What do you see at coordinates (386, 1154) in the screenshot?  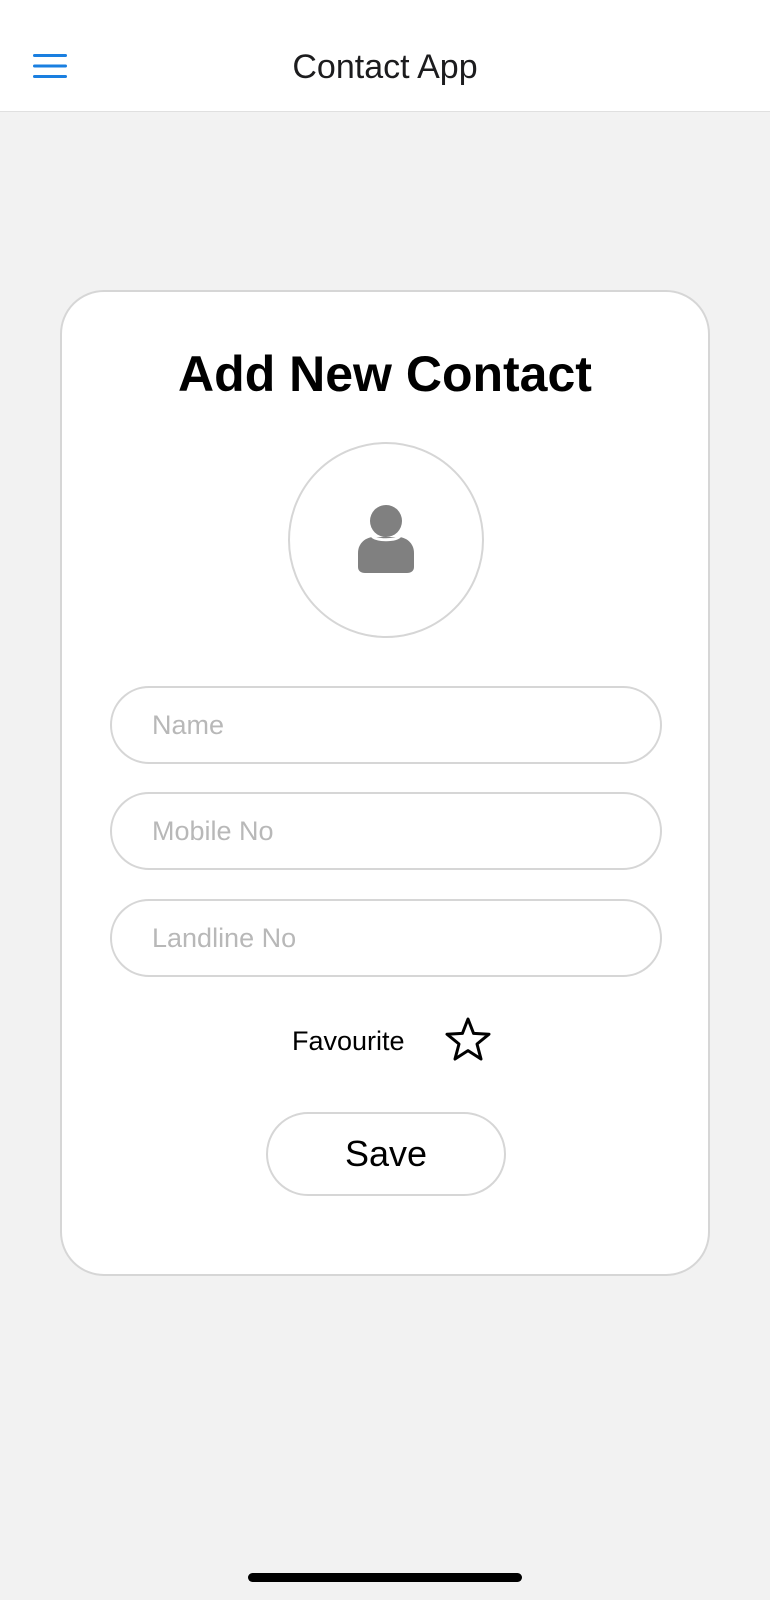 I see `save-button: Save` at bounding box center [386, 1154].